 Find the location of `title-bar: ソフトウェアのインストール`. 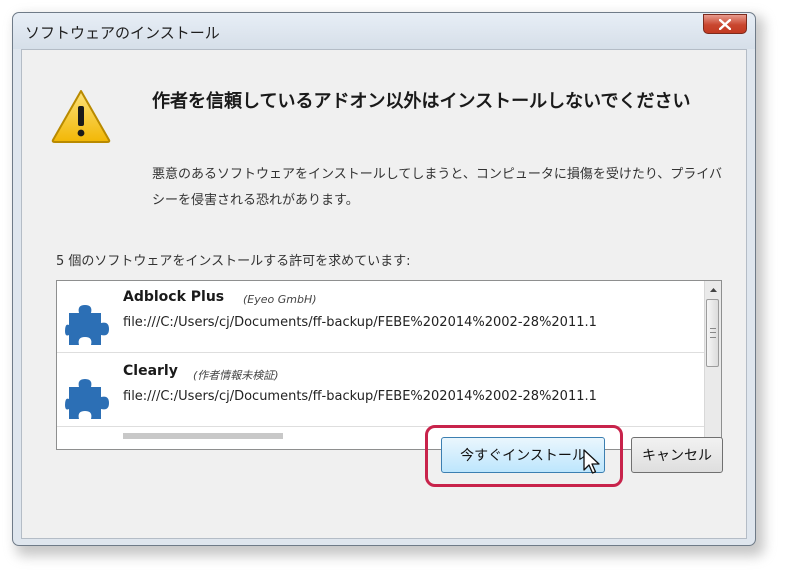

title-bar: ソフトウェアのインストール is located at coordinates (384, 31).